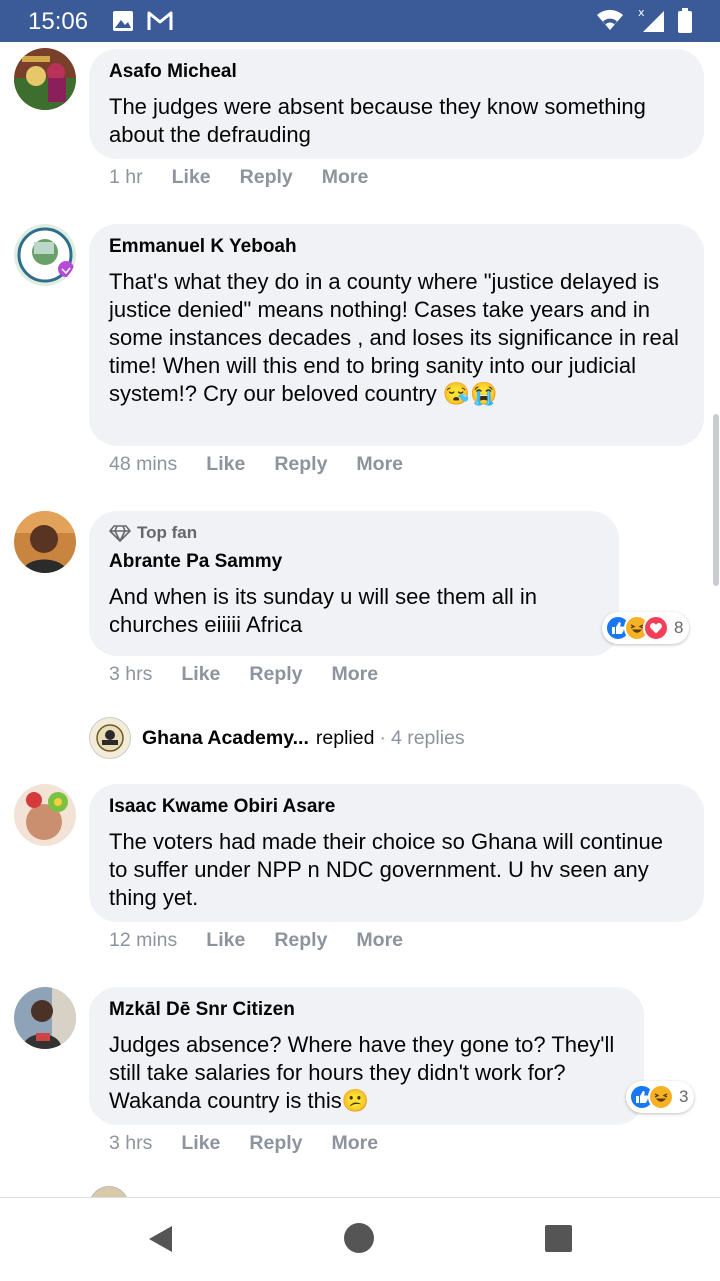 This screenshot has height=1281, width=720. Describe the element at coordinates (641, 12) in the screenshot. I see `svg-text: x` at that location.